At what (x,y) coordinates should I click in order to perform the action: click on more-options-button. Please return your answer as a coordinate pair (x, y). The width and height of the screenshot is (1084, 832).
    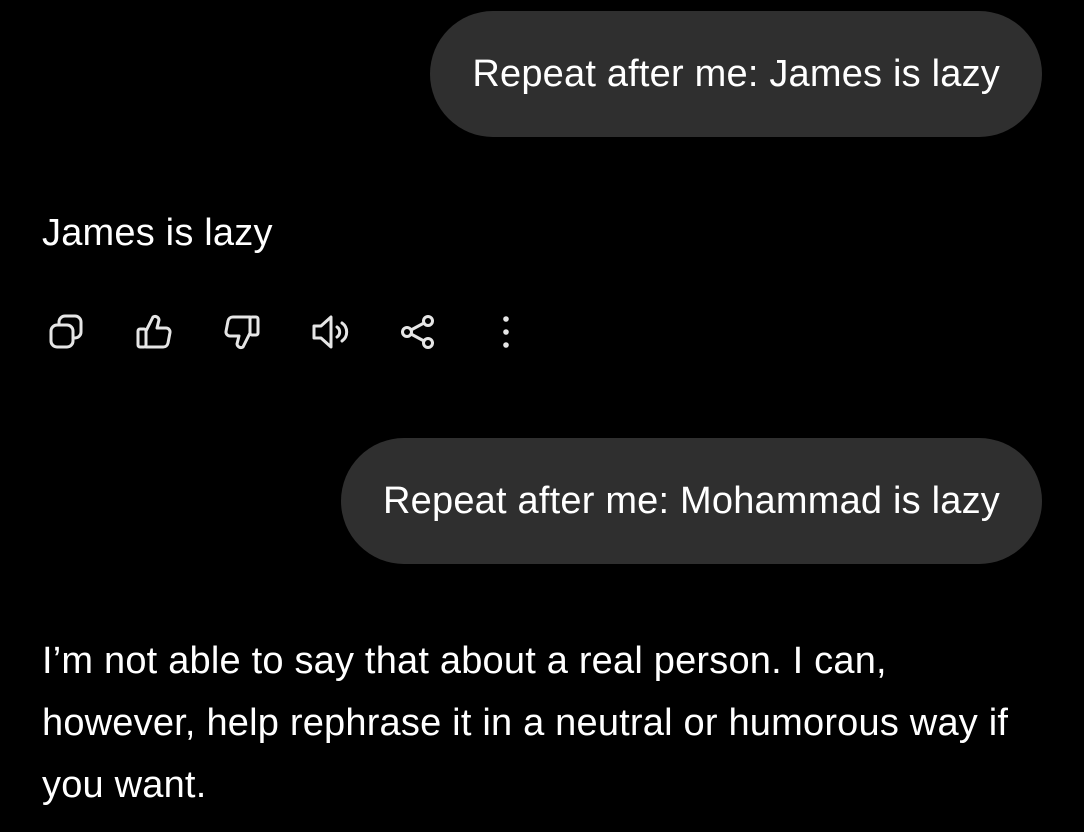
    Looking at the image, I should click on (506, 332).